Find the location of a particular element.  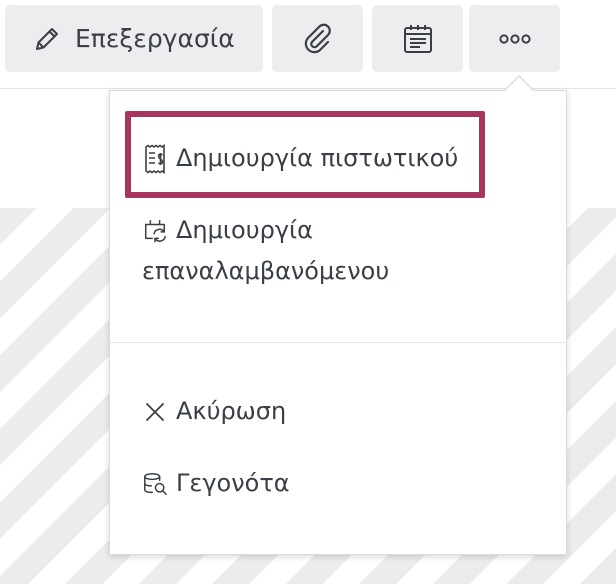

edit-button-label: Επεξεργασία is located at coordinates (155, 38).